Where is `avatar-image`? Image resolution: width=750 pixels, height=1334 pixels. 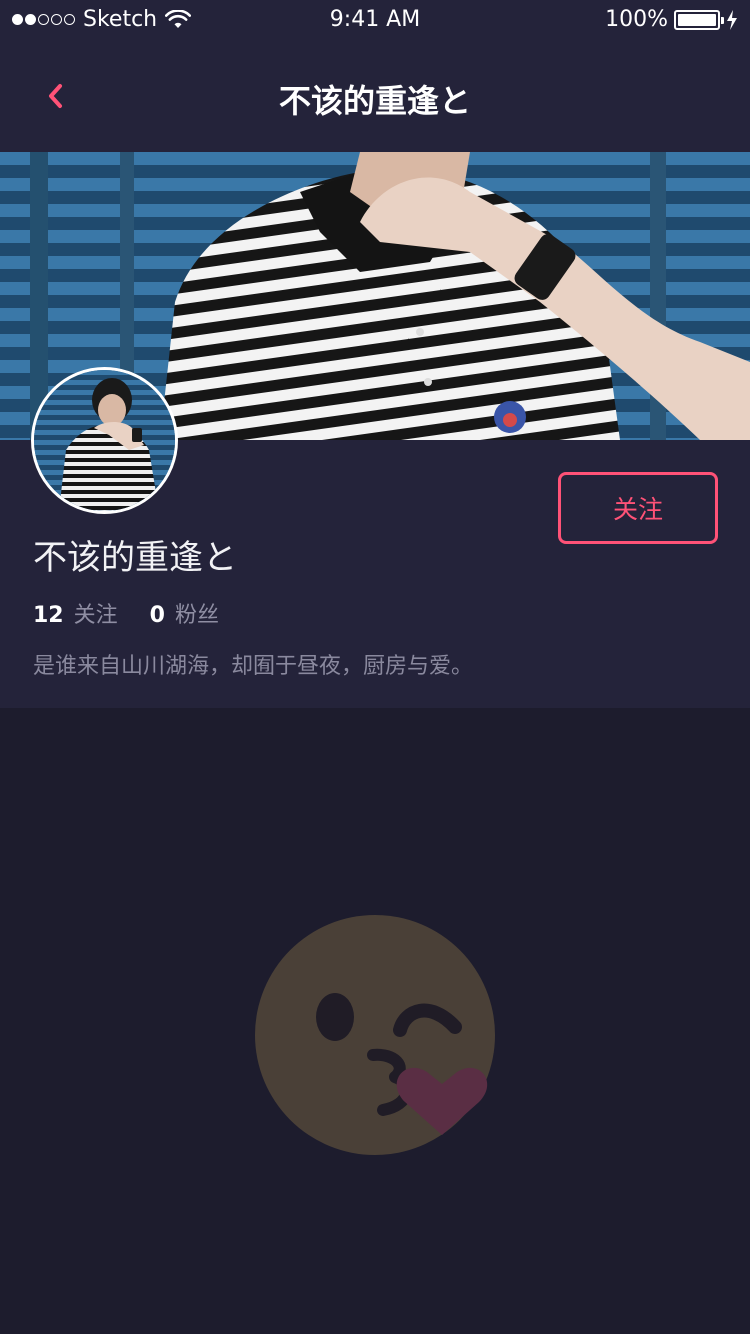 avatar-image is located at coordinates (104, 440).